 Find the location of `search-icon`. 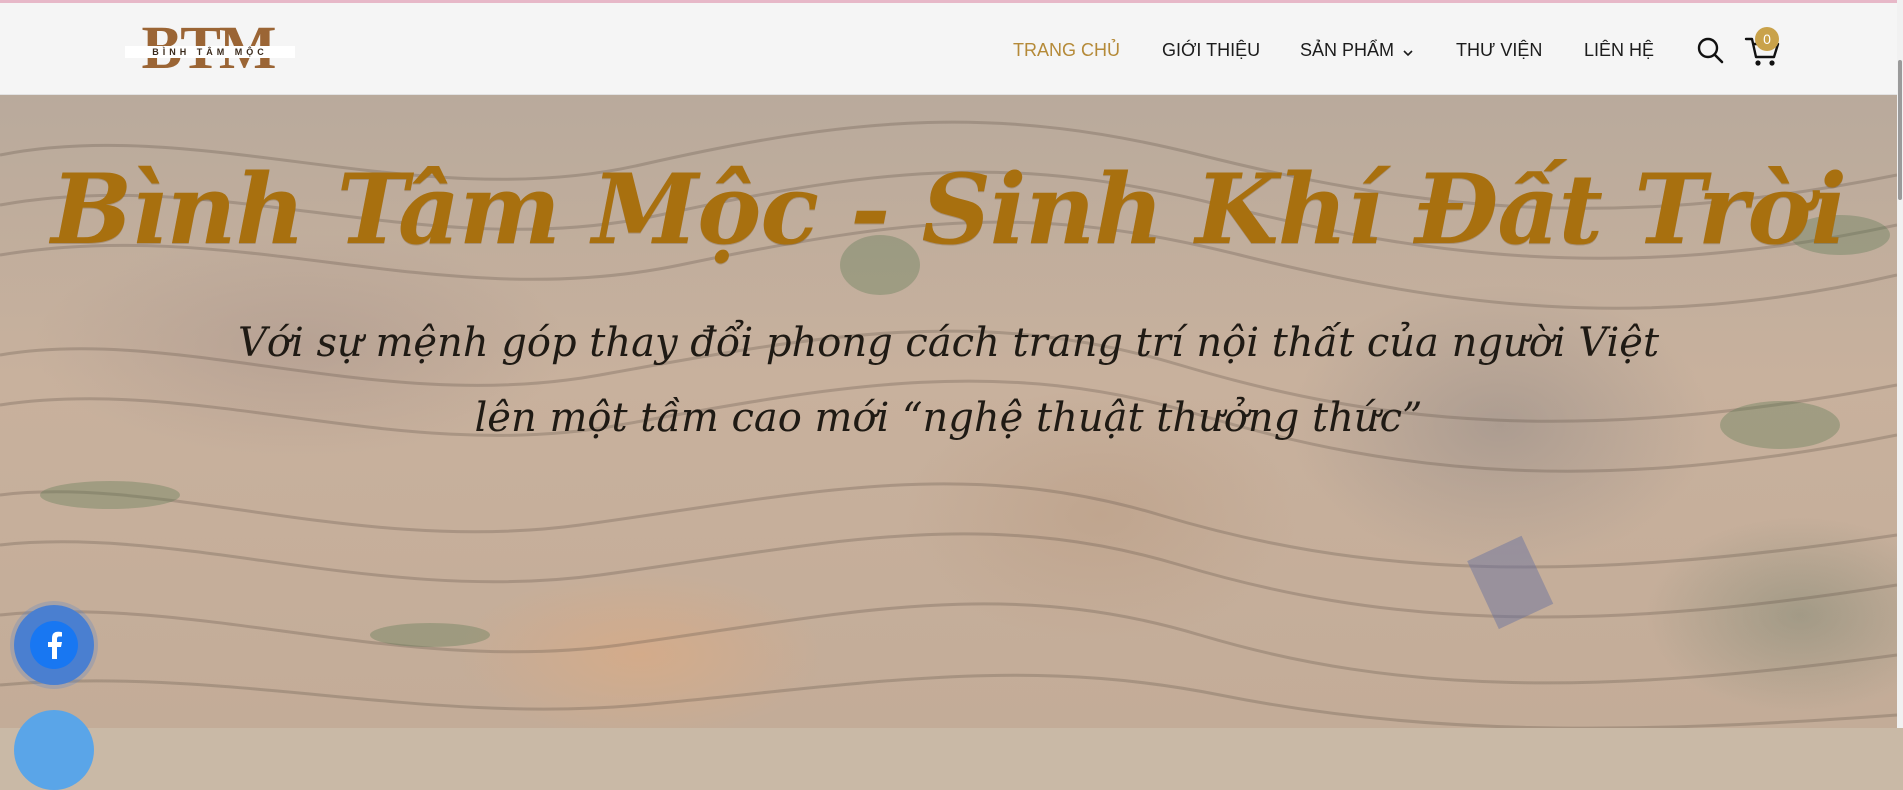

search-icon is located at coordinates (1710, 50).